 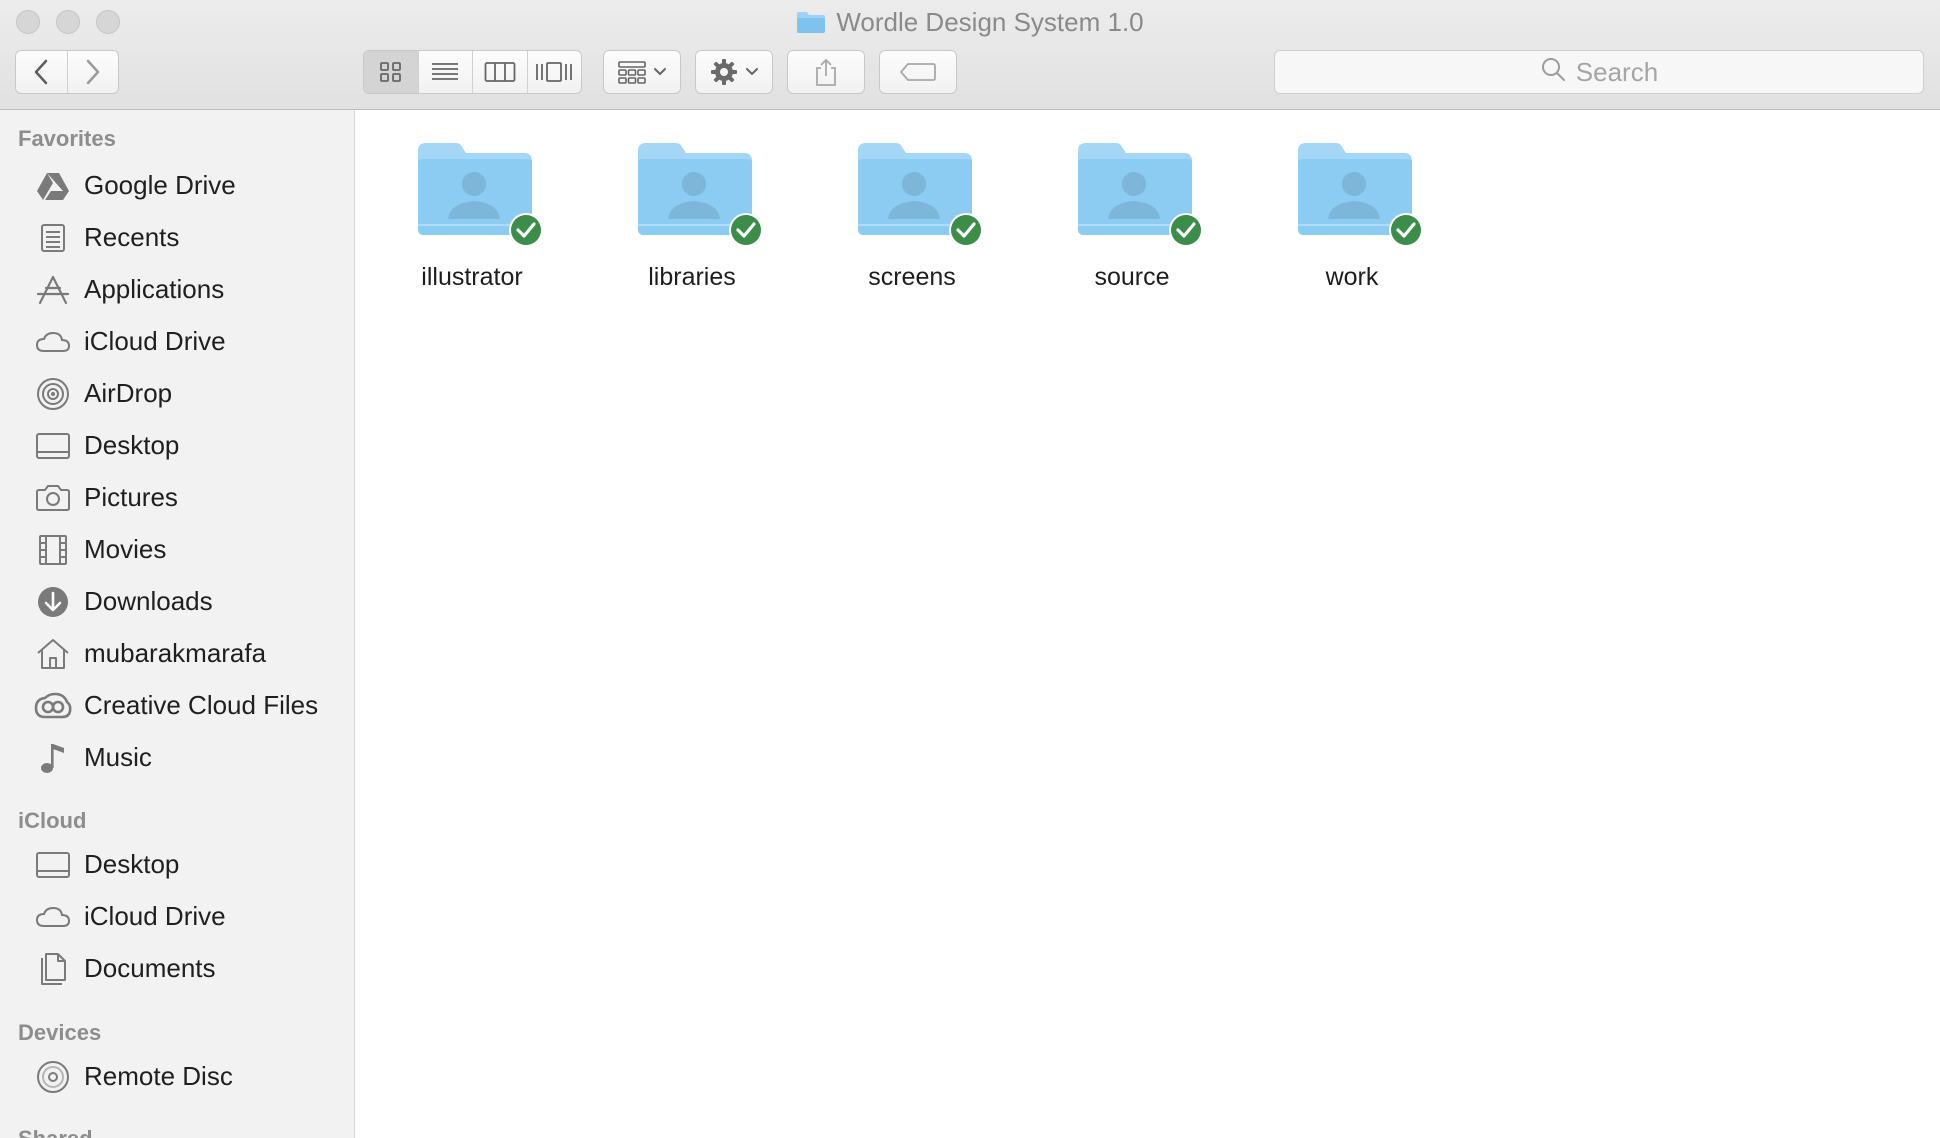 I want to click on column-view-button, so click(x=499, y=72).